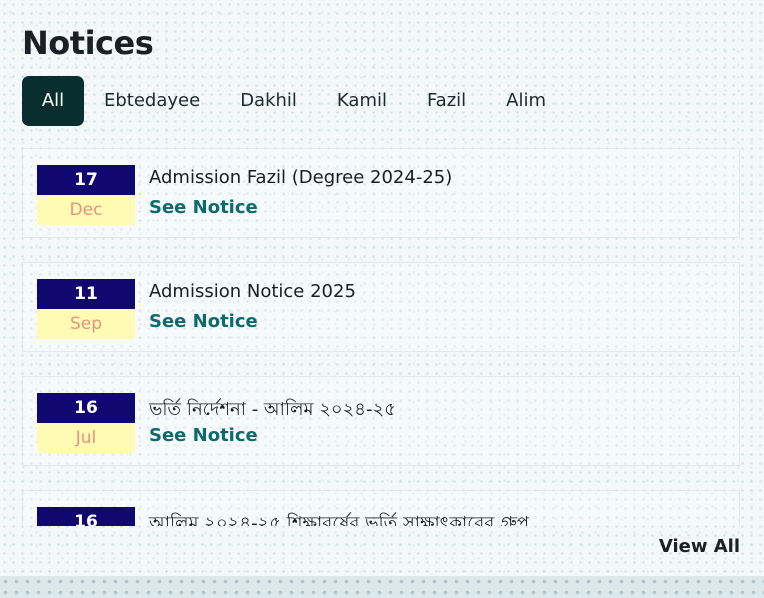 This screenshot has width=764, height=598. What do you see at coordinates (53, 101) in the screenshot?
I see `tab-all: All` at bounding box center [53, 101].